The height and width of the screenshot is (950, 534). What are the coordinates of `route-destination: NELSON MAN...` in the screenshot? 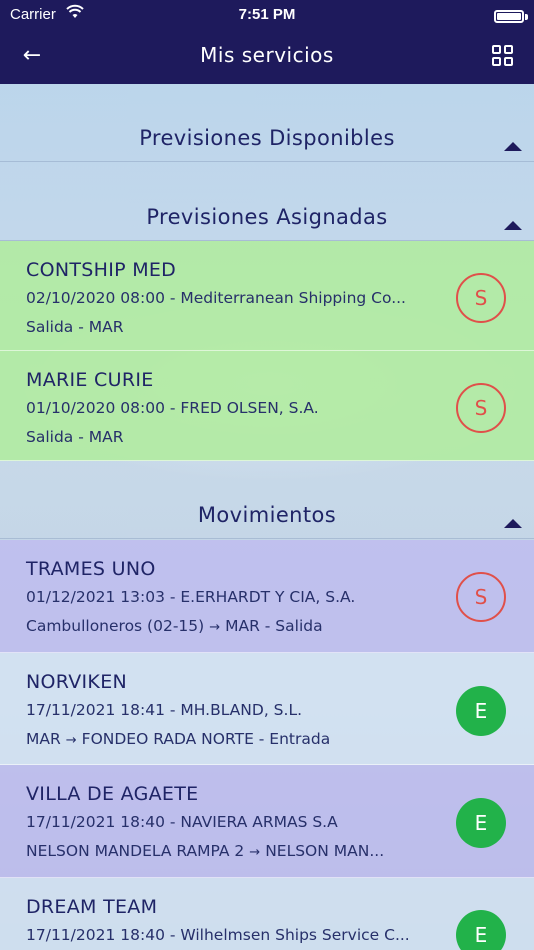 It's located at (325, 851).